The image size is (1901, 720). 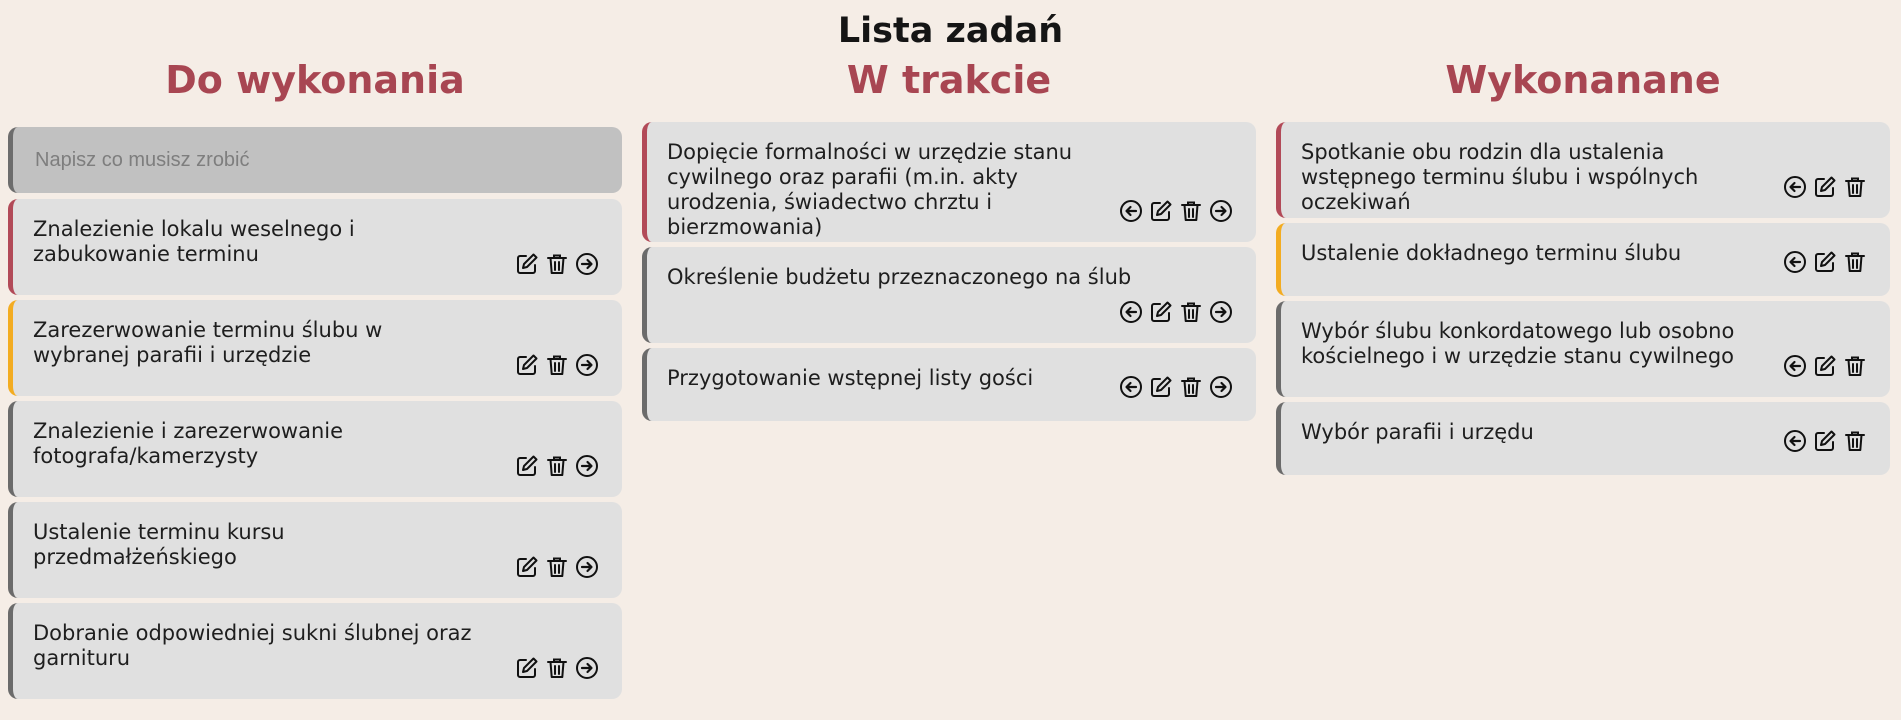 I want to click on page-title: Lista zadań, so click(x=950, y=31).